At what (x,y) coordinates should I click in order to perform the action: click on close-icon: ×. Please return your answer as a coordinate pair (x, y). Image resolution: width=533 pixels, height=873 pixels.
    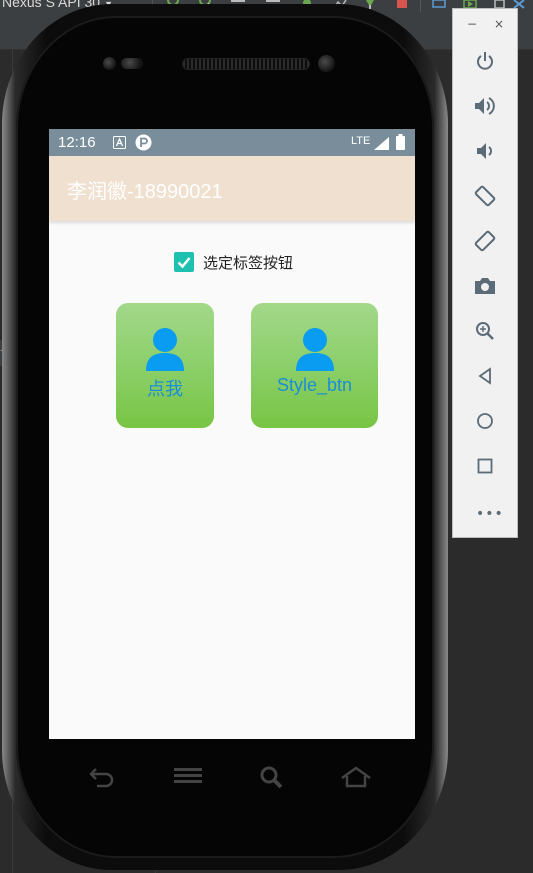
    Looking at the image, I should click on (499, 24).